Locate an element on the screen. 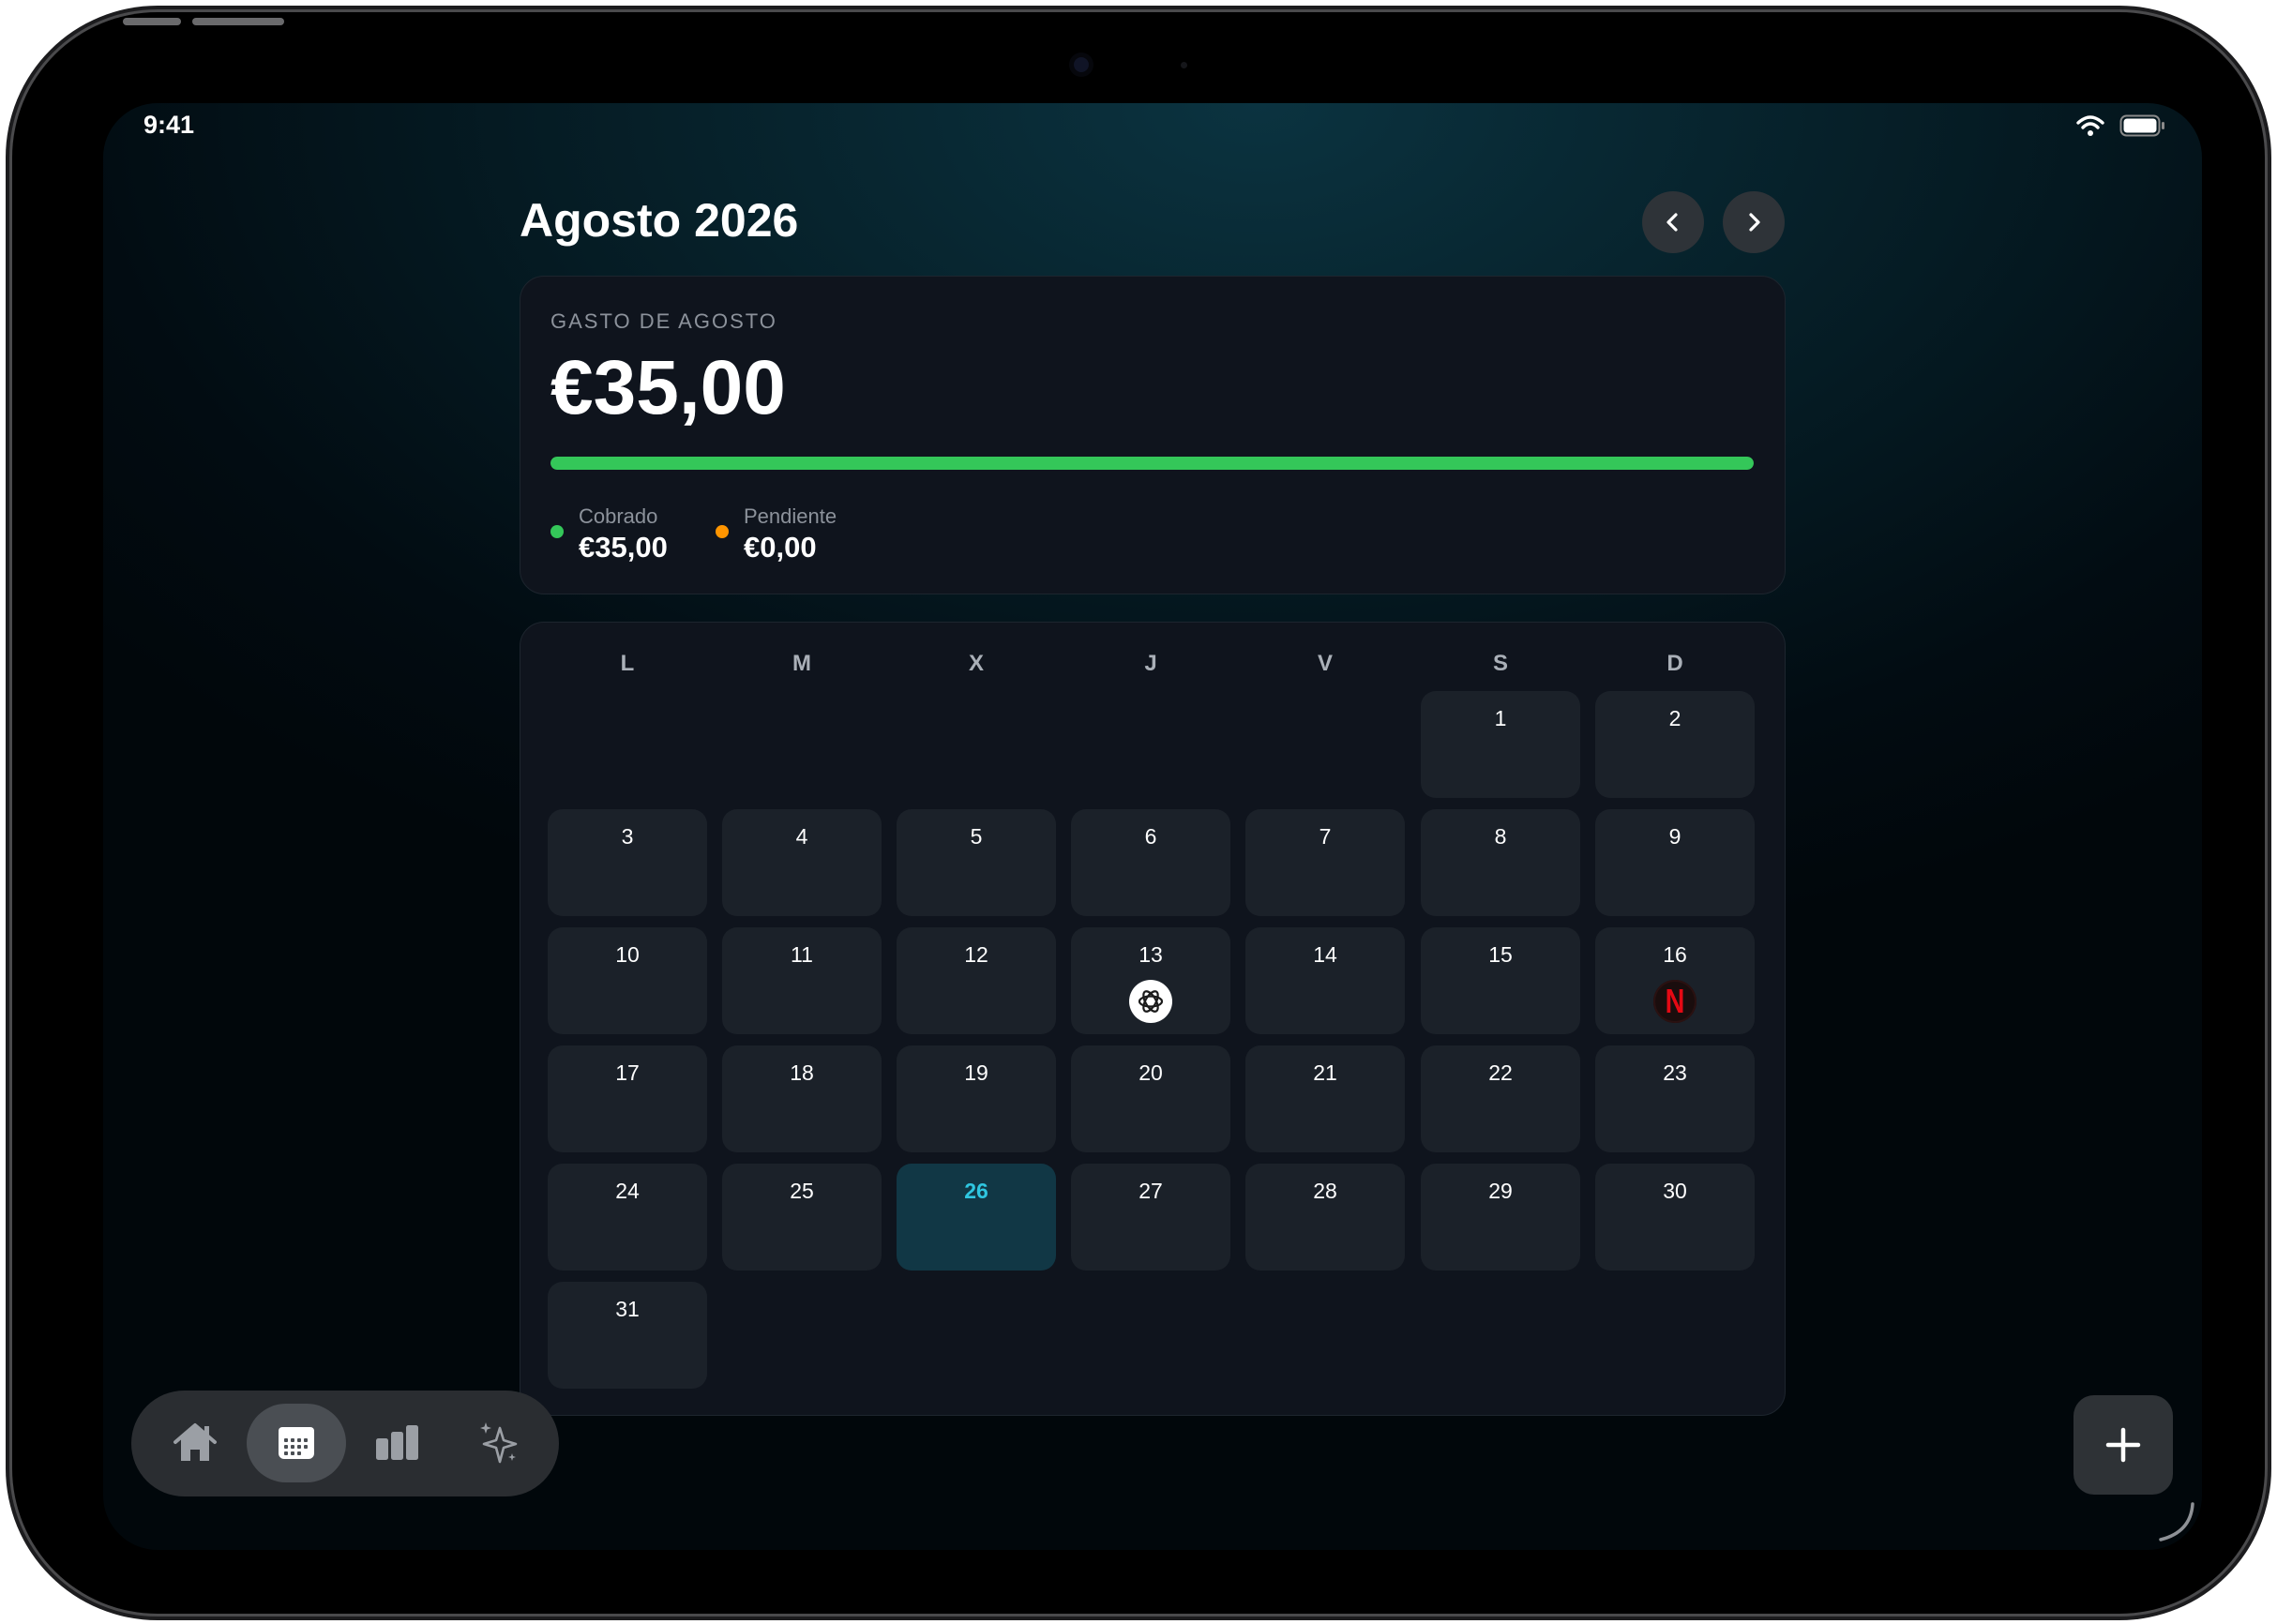  calendar-icon is located at coordinates (296, 1443).